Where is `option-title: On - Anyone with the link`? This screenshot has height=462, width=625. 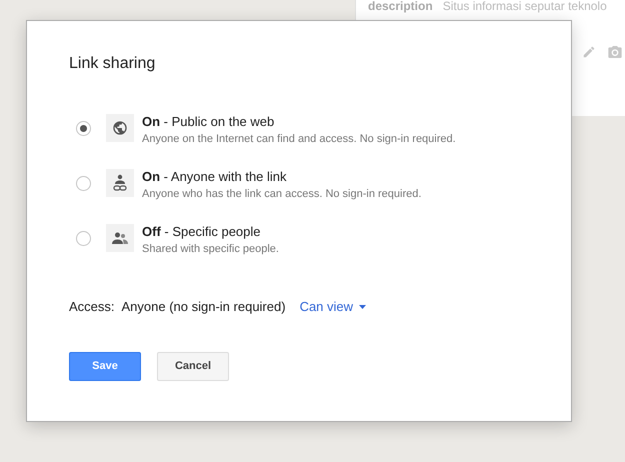
option-title: On - Anyone with the link is located at coordinates (215, 177).